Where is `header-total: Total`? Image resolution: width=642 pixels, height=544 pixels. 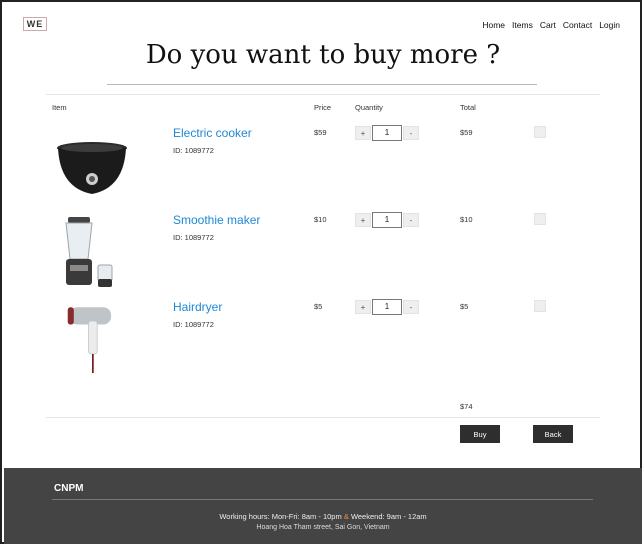 header-total: Total is located at coordinates (468, 107).